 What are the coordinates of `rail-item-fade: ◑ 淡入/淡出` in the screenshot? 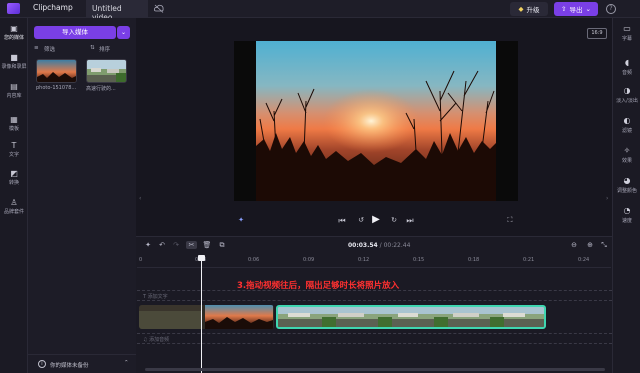 It's located at (626, 95).